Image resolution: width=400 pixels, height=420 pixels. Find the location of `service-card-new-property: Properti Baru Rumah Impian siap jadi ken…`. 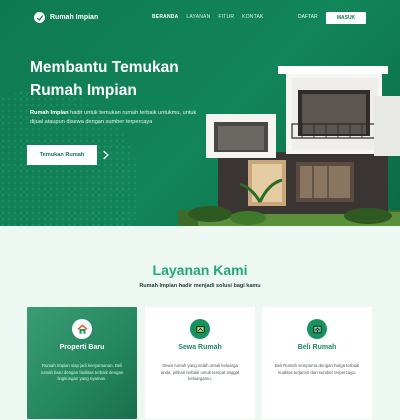

service-card-new-property: Properti Baru Rumah Impian siap jadi ken… is located at coordinates (82, 363).